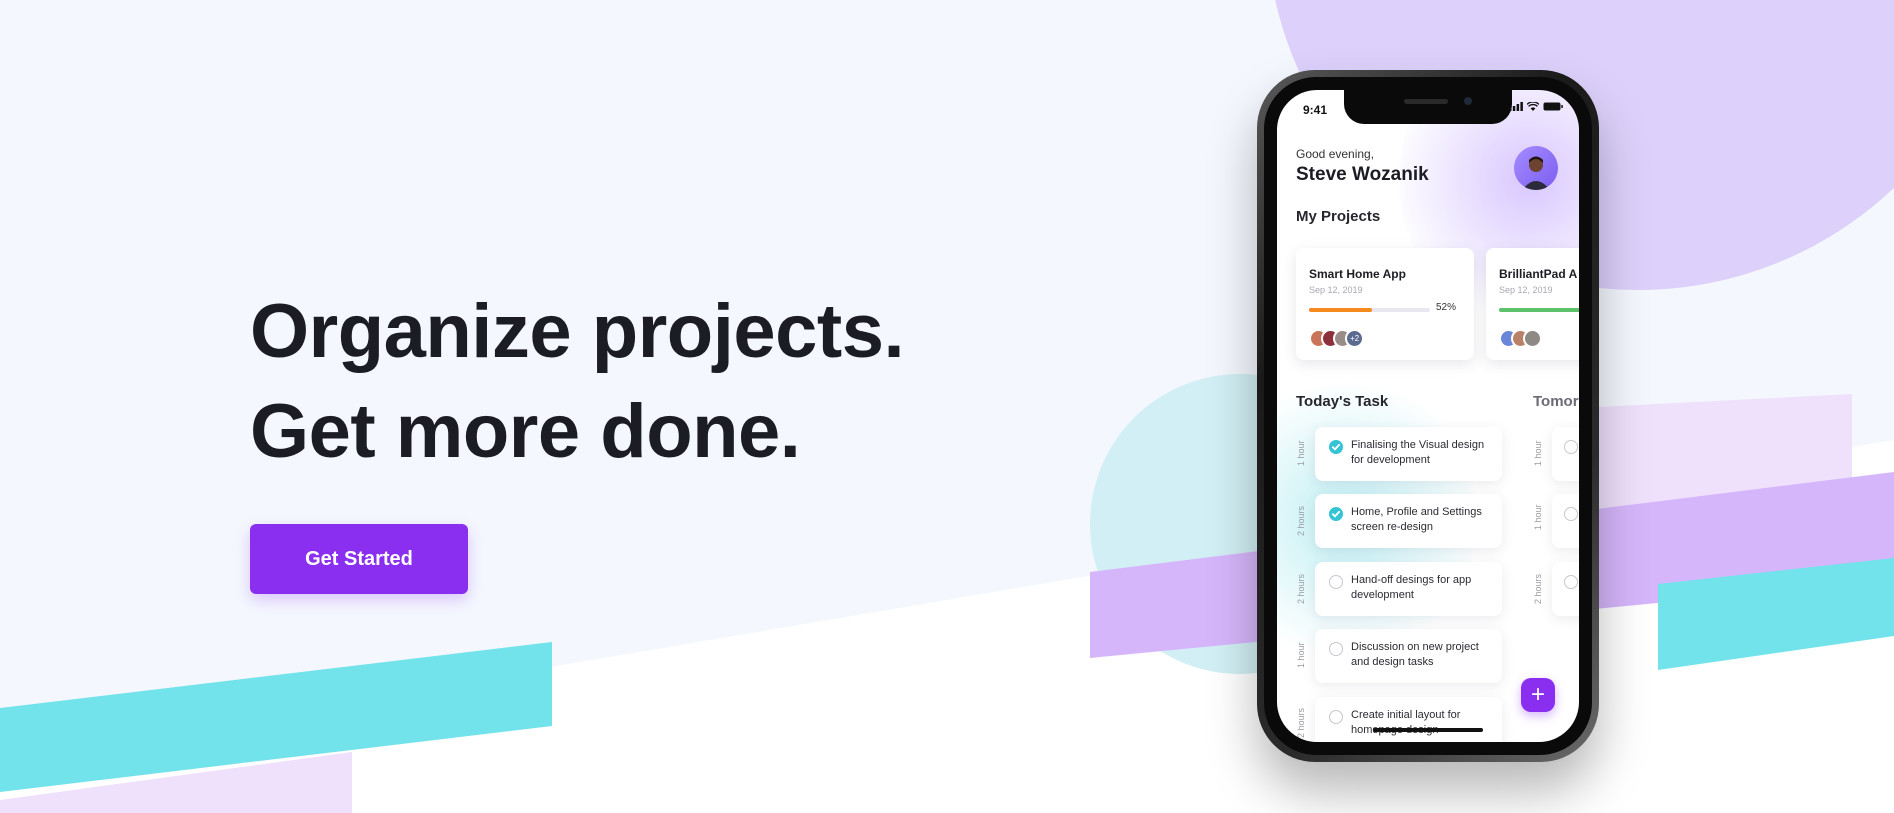 The width and height of the screenshot is (1894, 813). Describe the element at coordinates (1538, 274) in the screenshot. I see `project-name: BrilliantPad A` at that location.